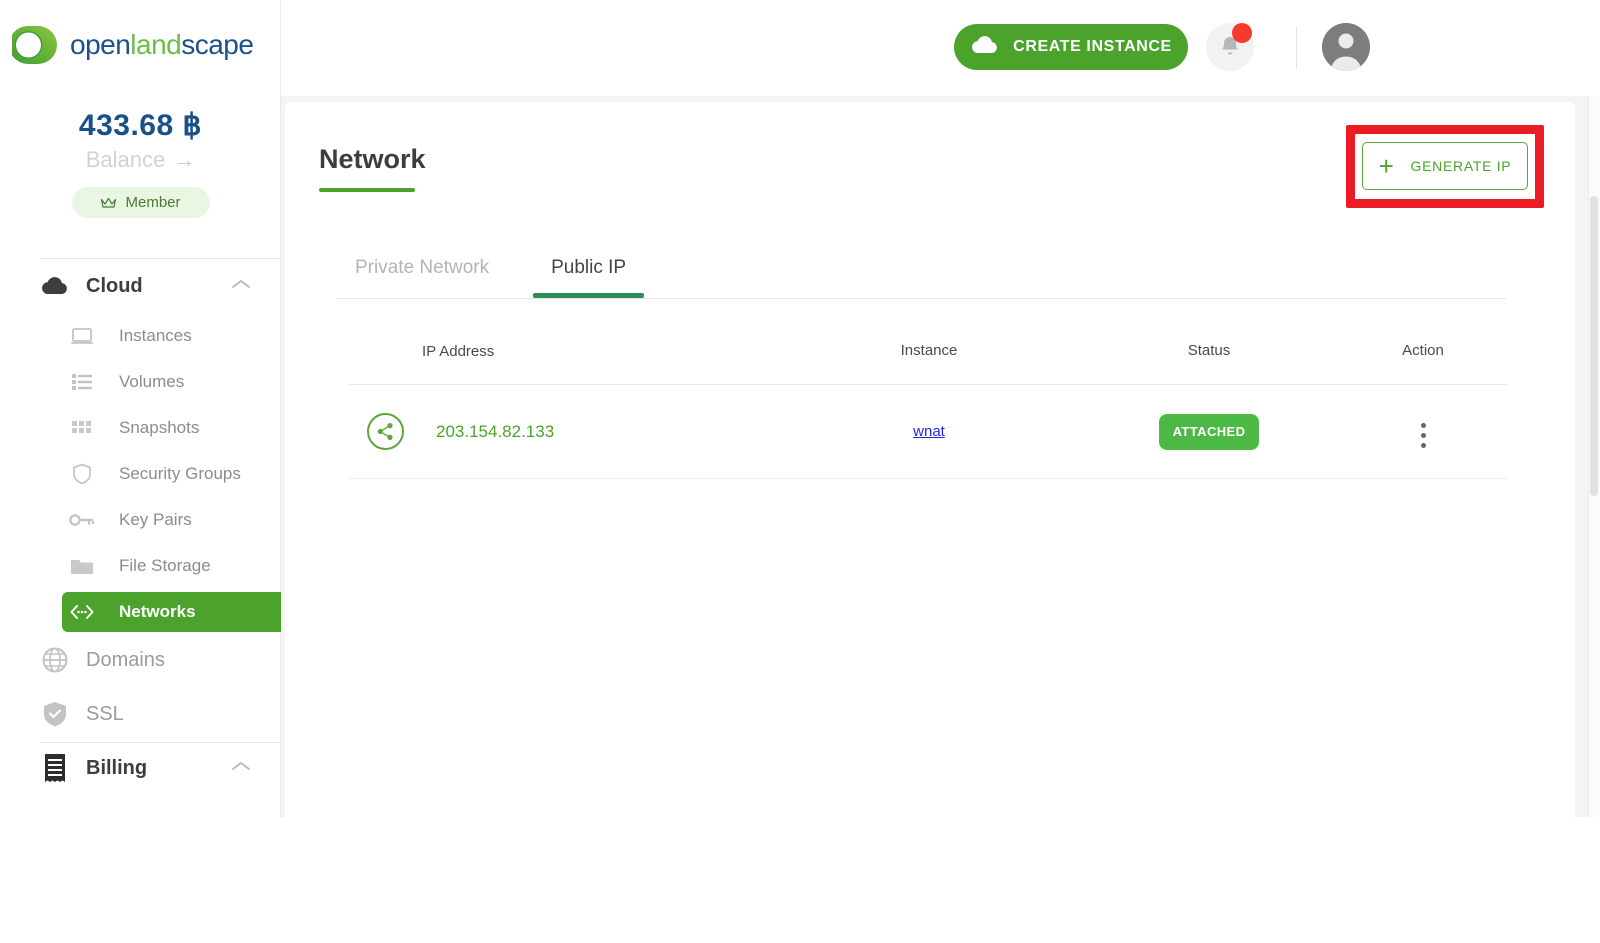 The image size is (1600, 943). I want to click on create-instance-button: CREATE INSTANCE, so click(1071, 47).